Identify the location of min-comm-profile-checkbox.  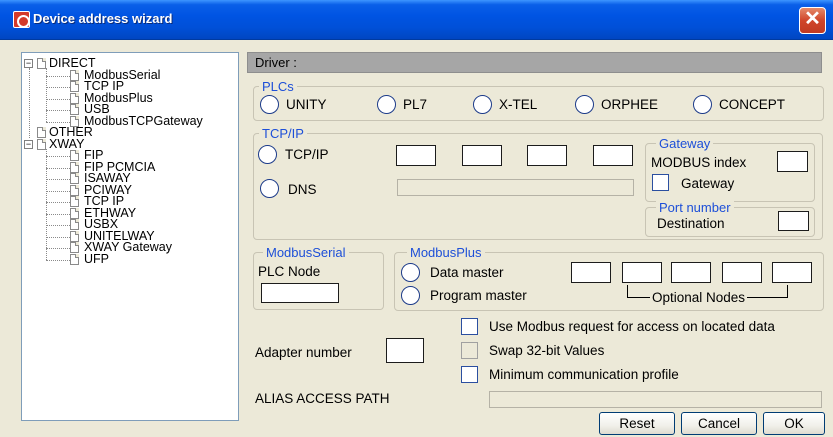
(469, 374).